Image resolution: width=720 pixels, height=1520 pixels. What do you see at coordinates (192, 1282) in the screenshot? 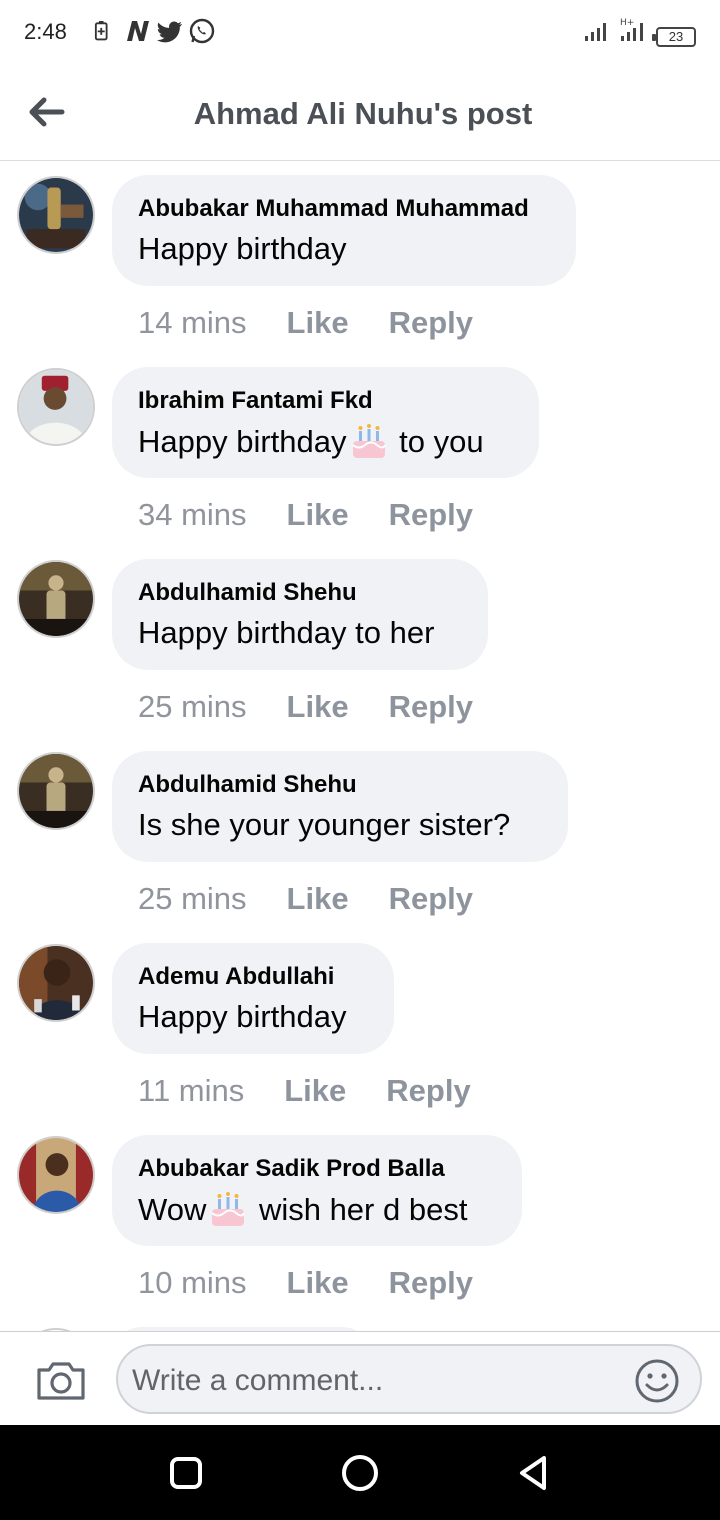
I see `comment-time: 10 mins` at bounding box center [192, 1282].